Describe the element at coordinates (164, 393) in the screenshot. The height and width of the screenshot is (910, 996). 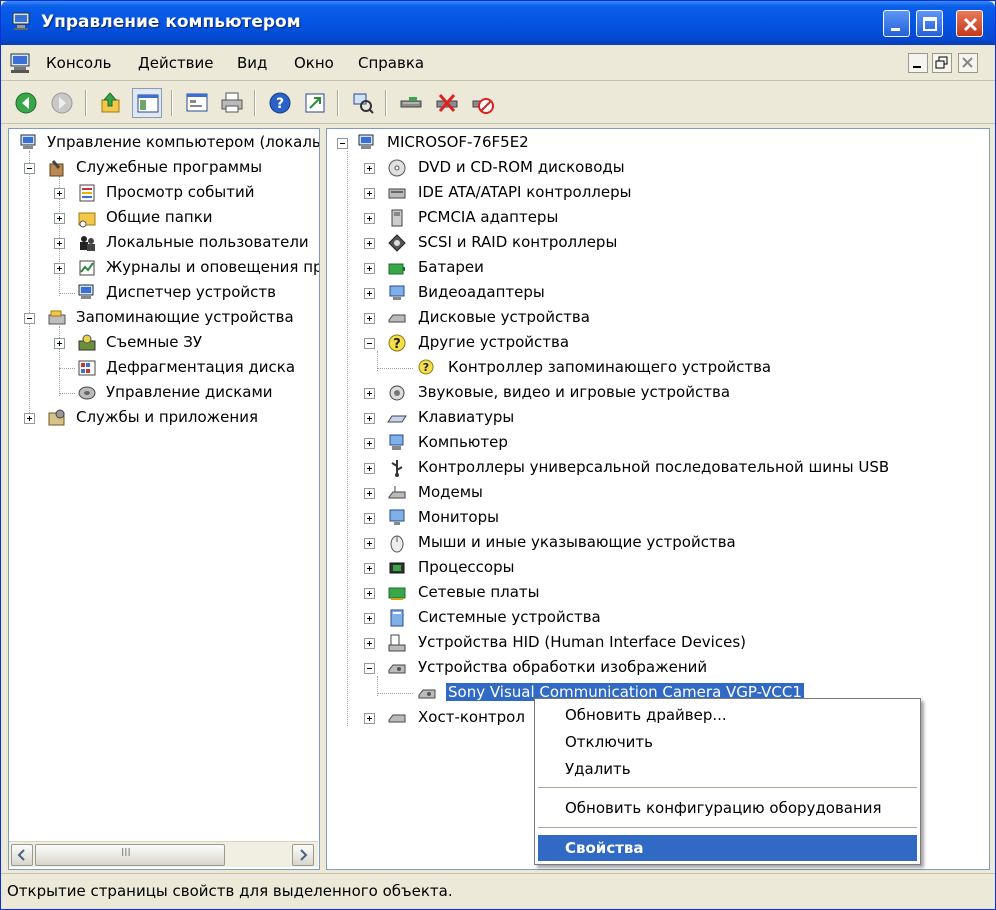
I see `tree-item-disk-management: Управление дисками` at that location.